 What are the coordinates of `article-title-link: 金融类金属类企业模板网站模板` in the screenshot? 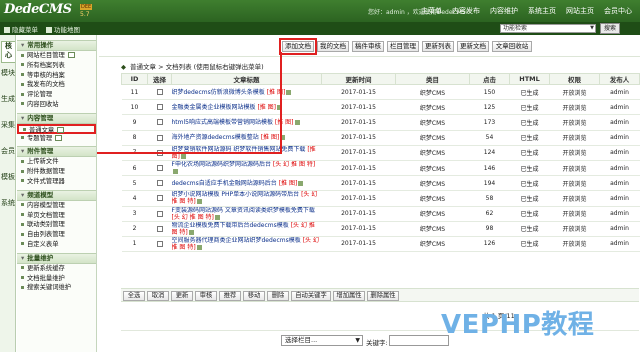 It's located at (214, 107).